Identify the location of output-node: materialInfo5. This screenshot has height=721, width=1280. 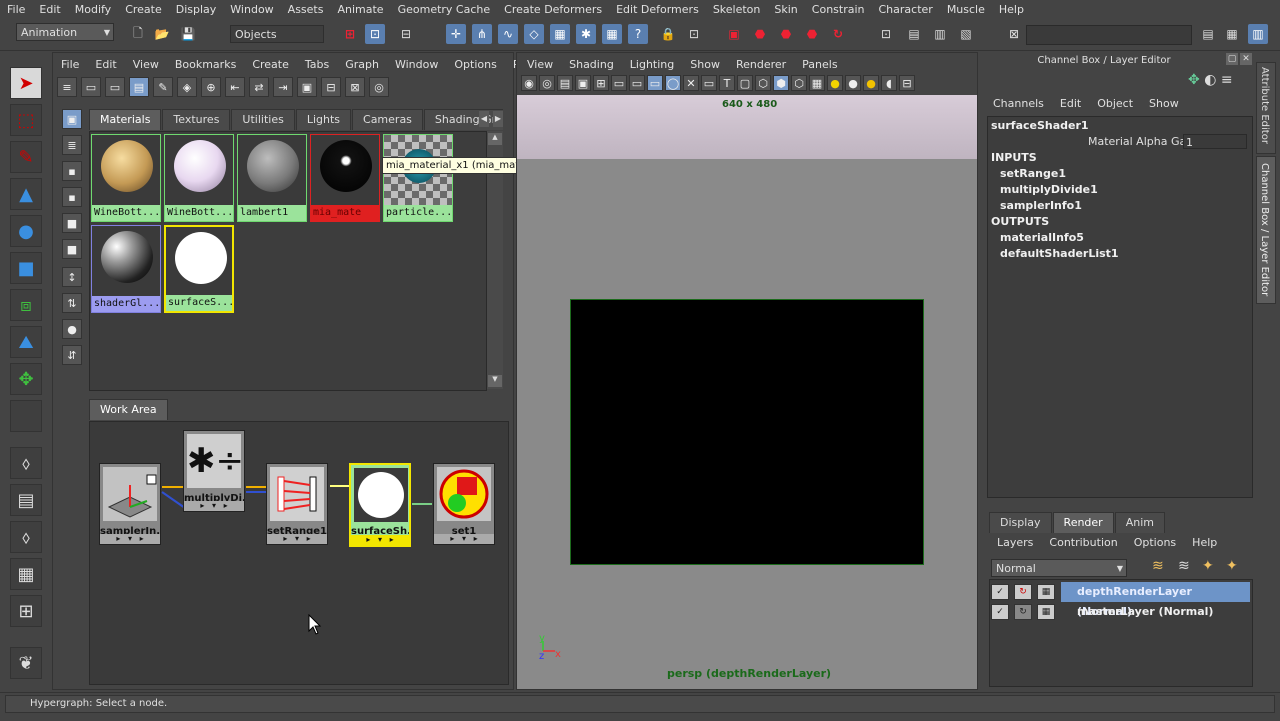
(1042, 237).